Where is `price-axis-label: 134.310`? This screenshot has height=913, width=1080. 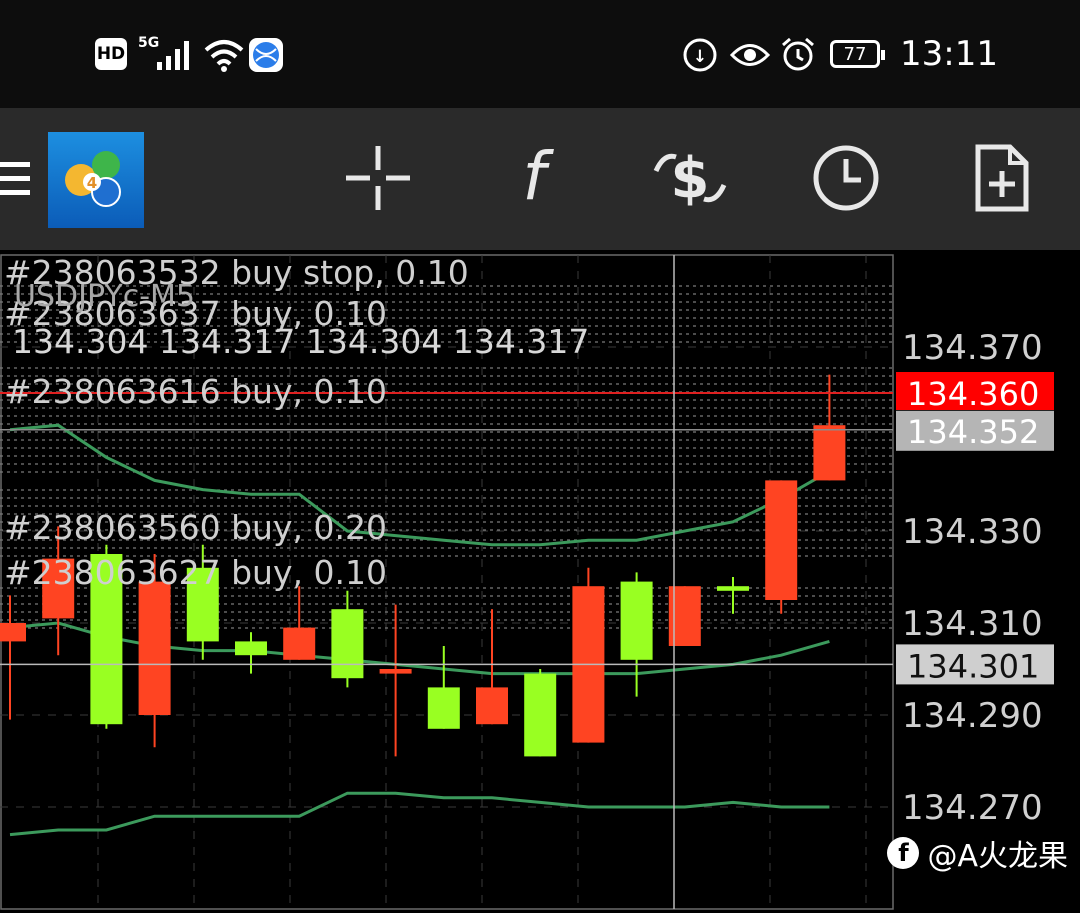
price-axis-label: 134.310 is located at coordinates (972, 624).